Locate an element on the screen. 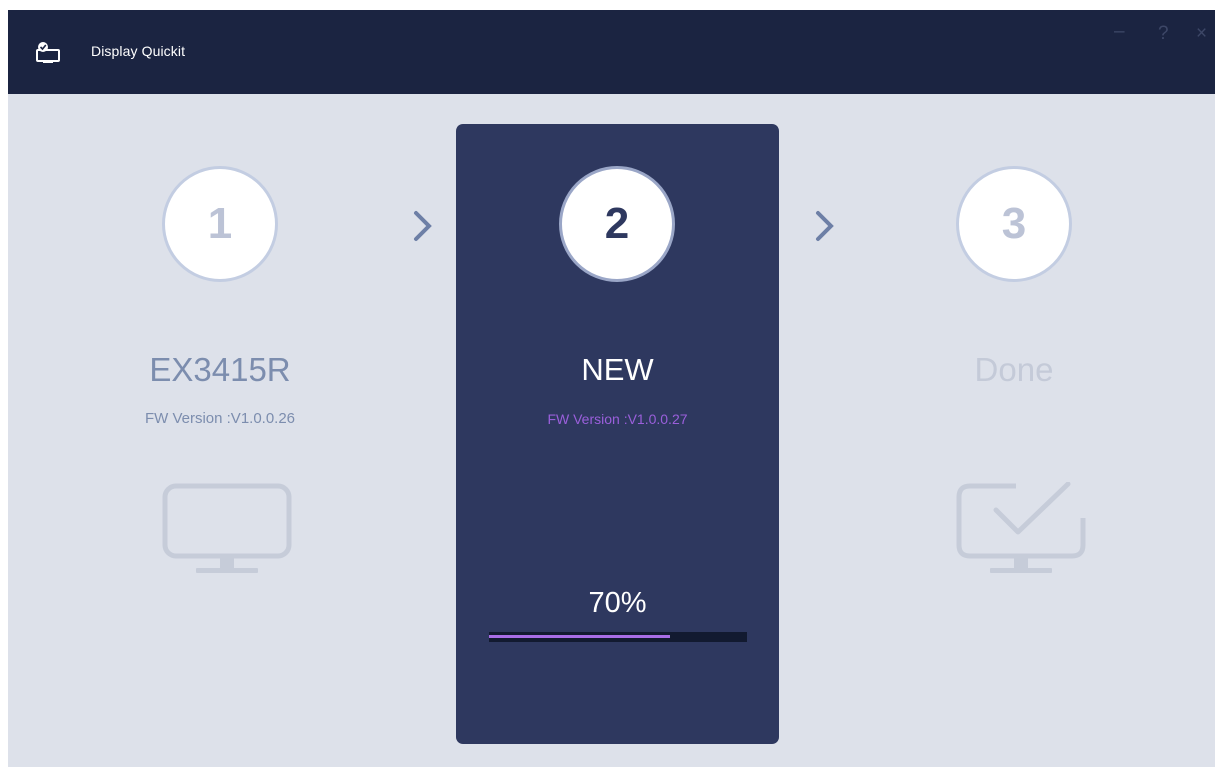 This screenshot has width=1215, height=767. step-1-number: 1 is located at coordinates (220, 224).